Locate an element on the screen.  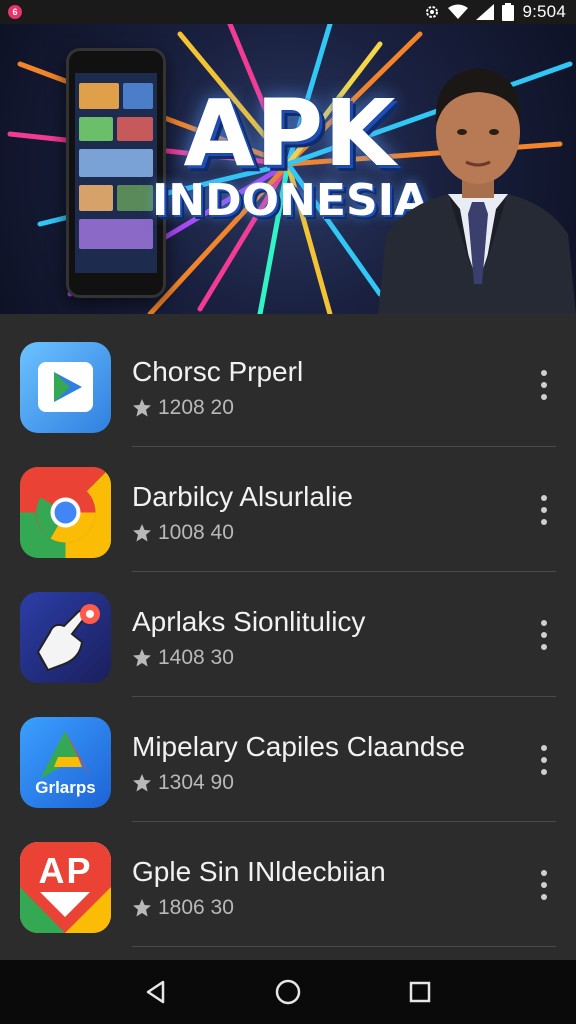
notification-icon: 6 is located at coordinates (15, 12).